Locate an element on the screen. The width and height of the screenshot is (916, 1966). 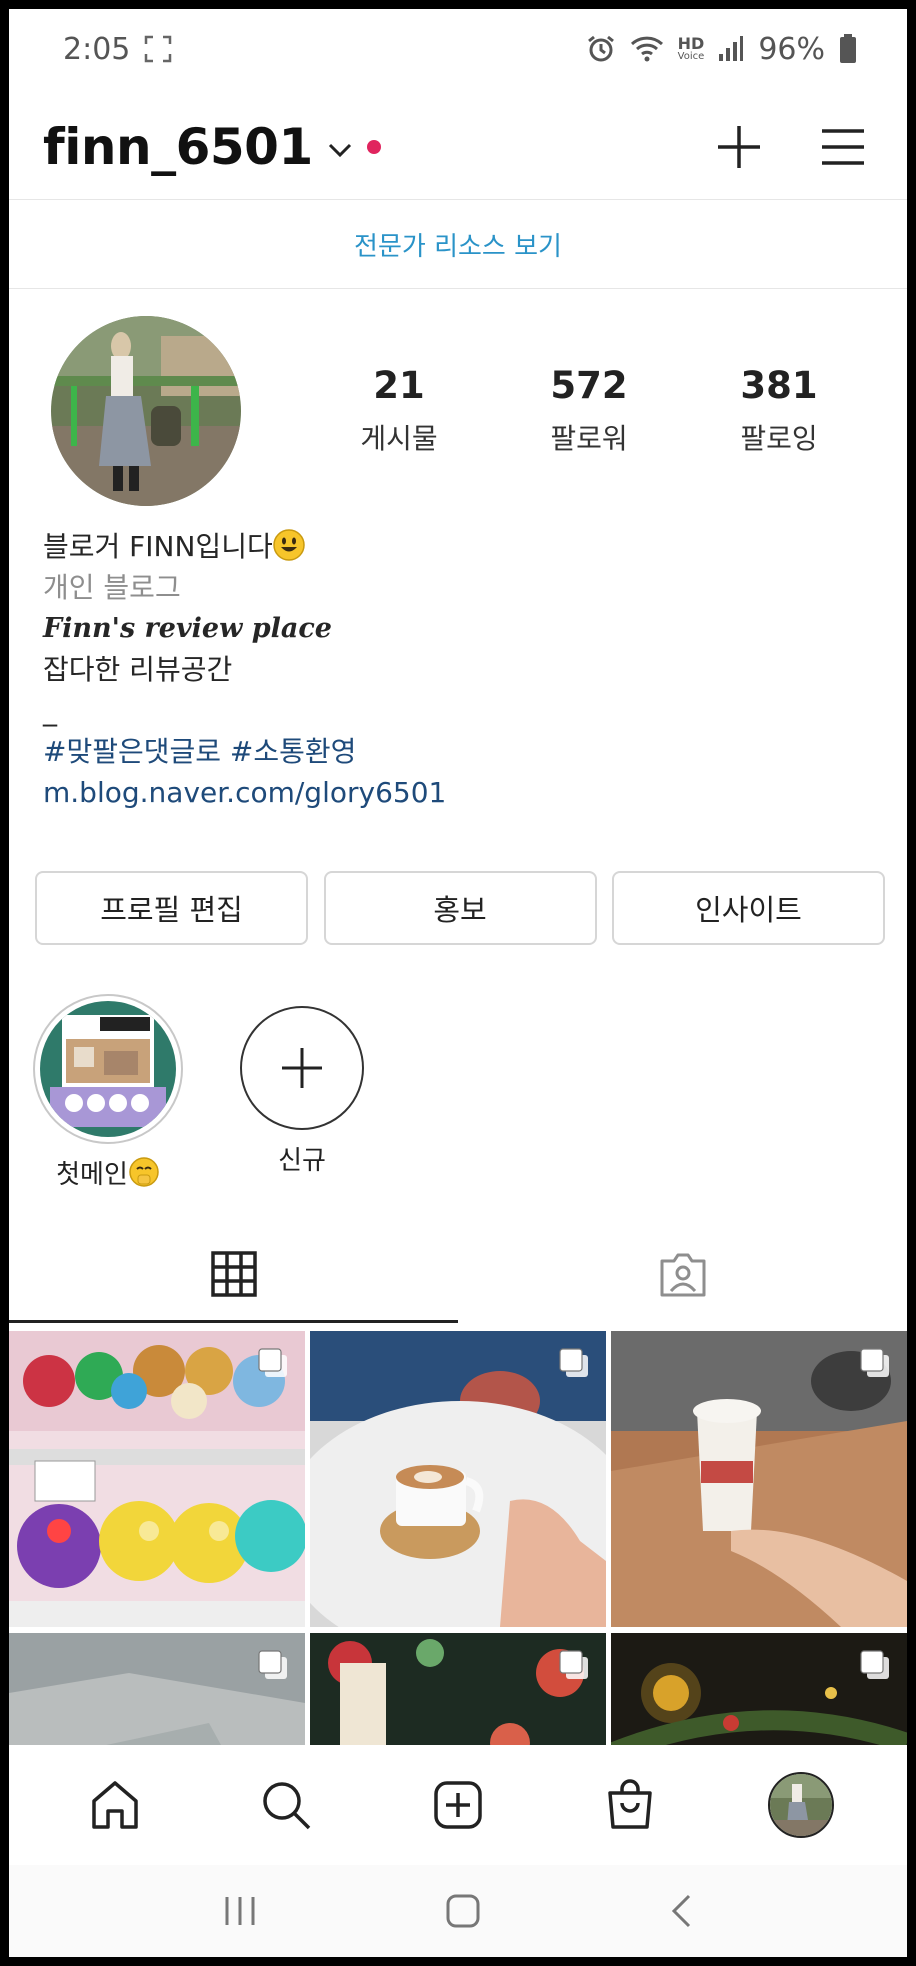
bio-hashtags: #맞팔은댓글로 #소통환영 is located at coordinates (458, 751).